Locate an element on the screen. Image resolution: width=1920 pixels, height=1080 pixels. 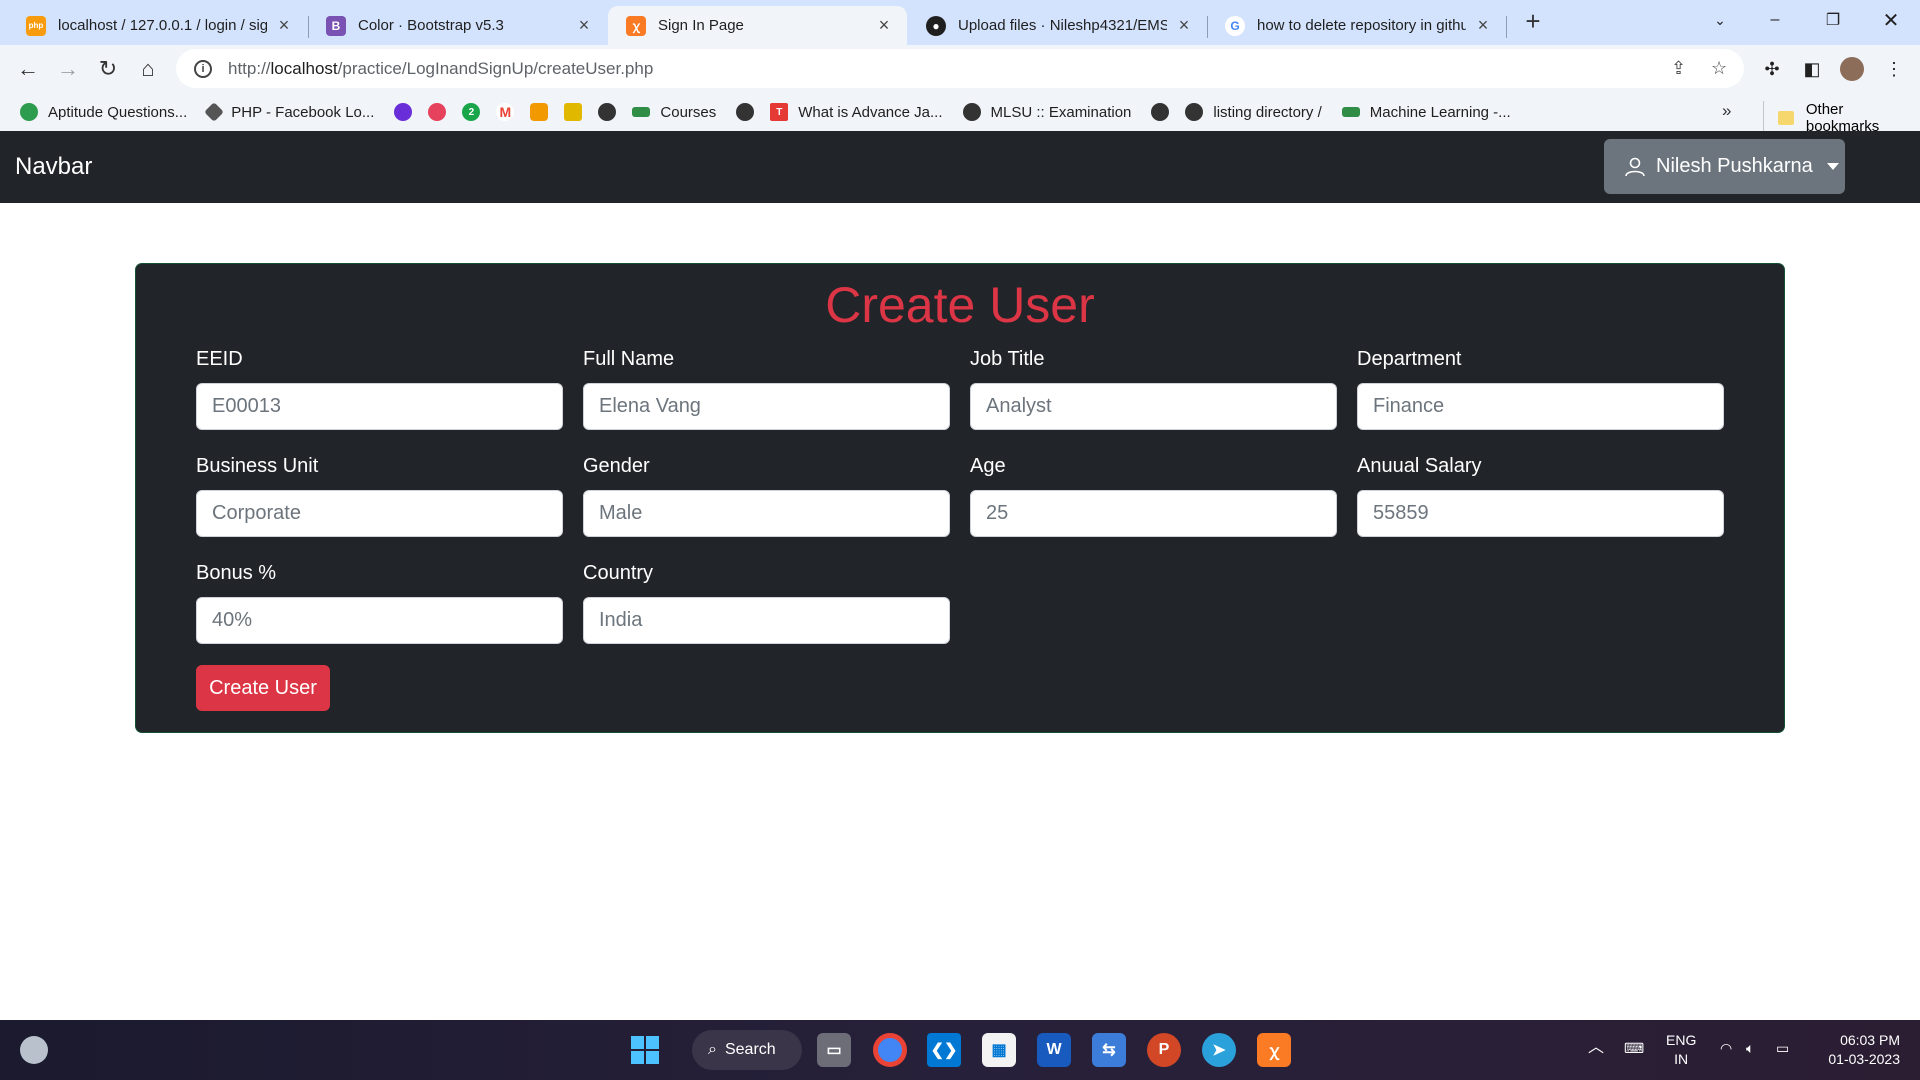
field-label: EEID is located at coordinates (219, 359).